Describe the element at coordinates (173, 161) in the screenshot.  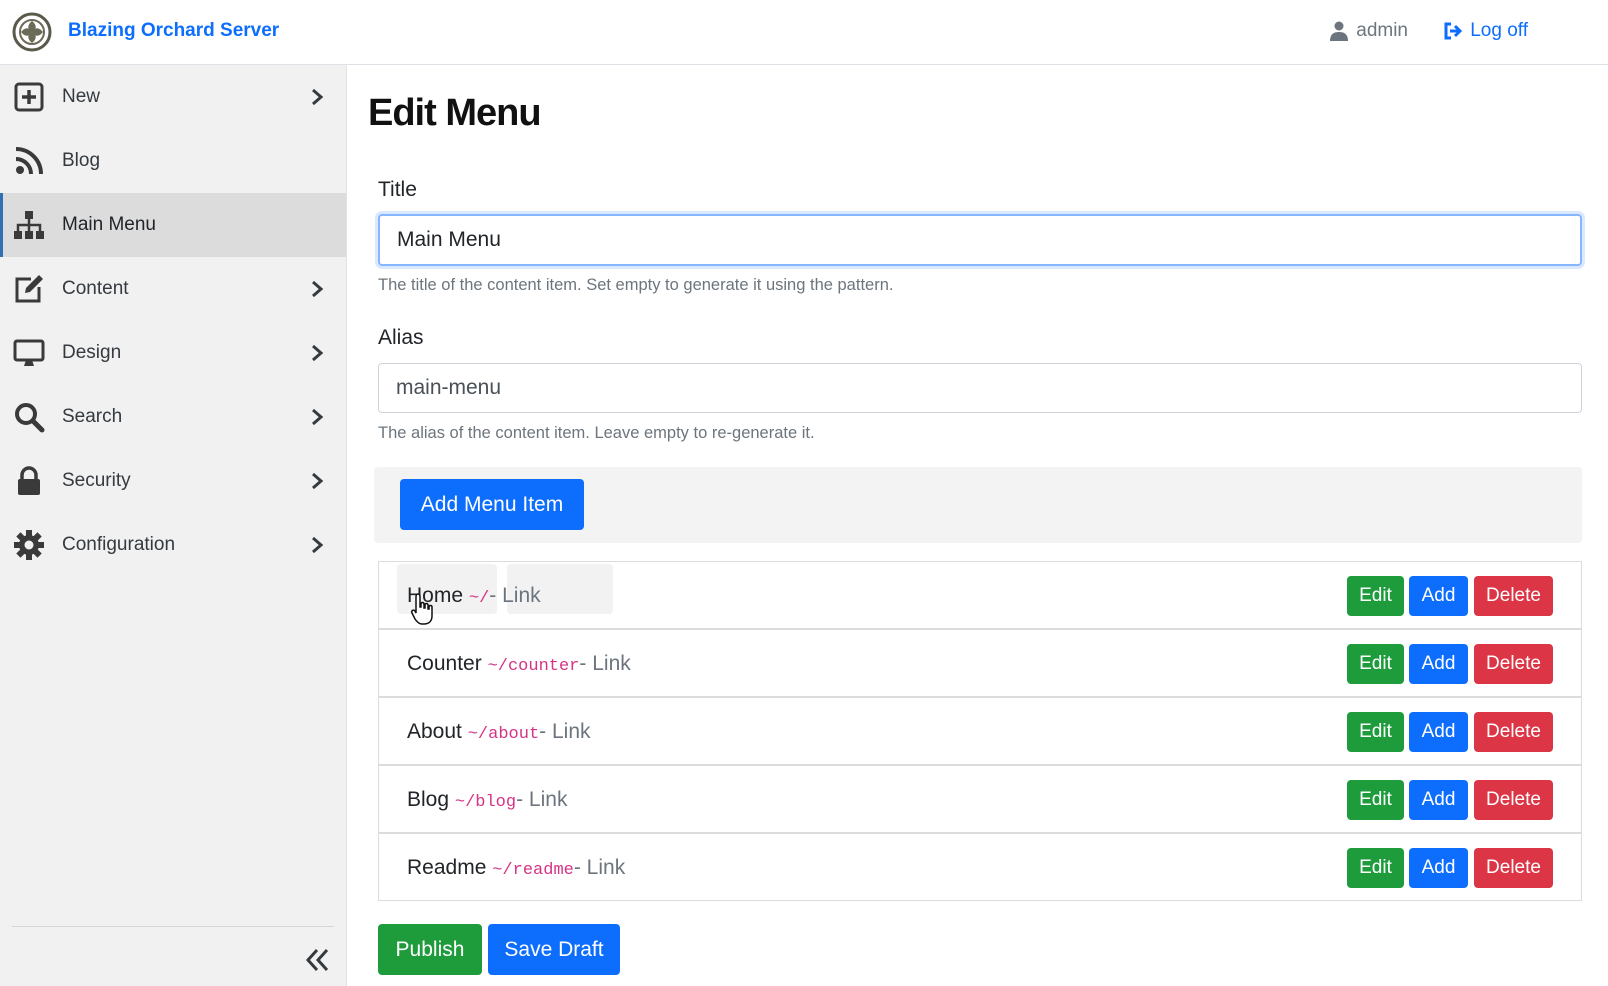
I see `sidebar-item-blog: Blog` at that location.